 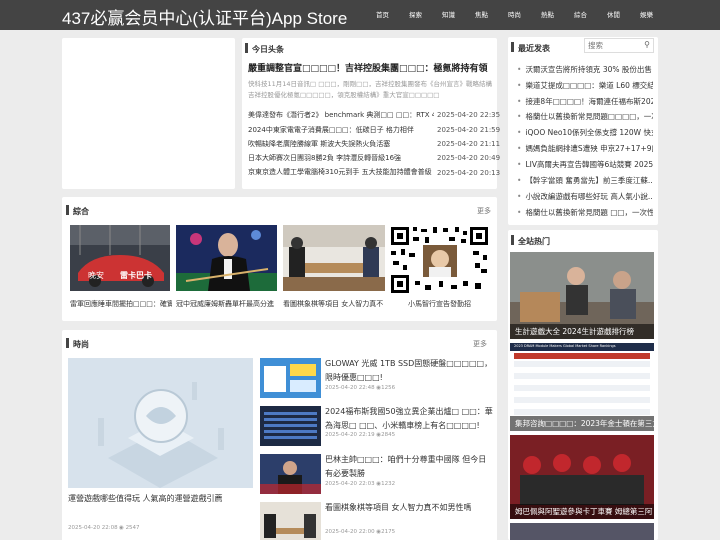 I want to click on headline-item-title: 日本大師賽次日團羽8勝2負 李詩灃反轉晉級16強, so click(x=341, y=158).